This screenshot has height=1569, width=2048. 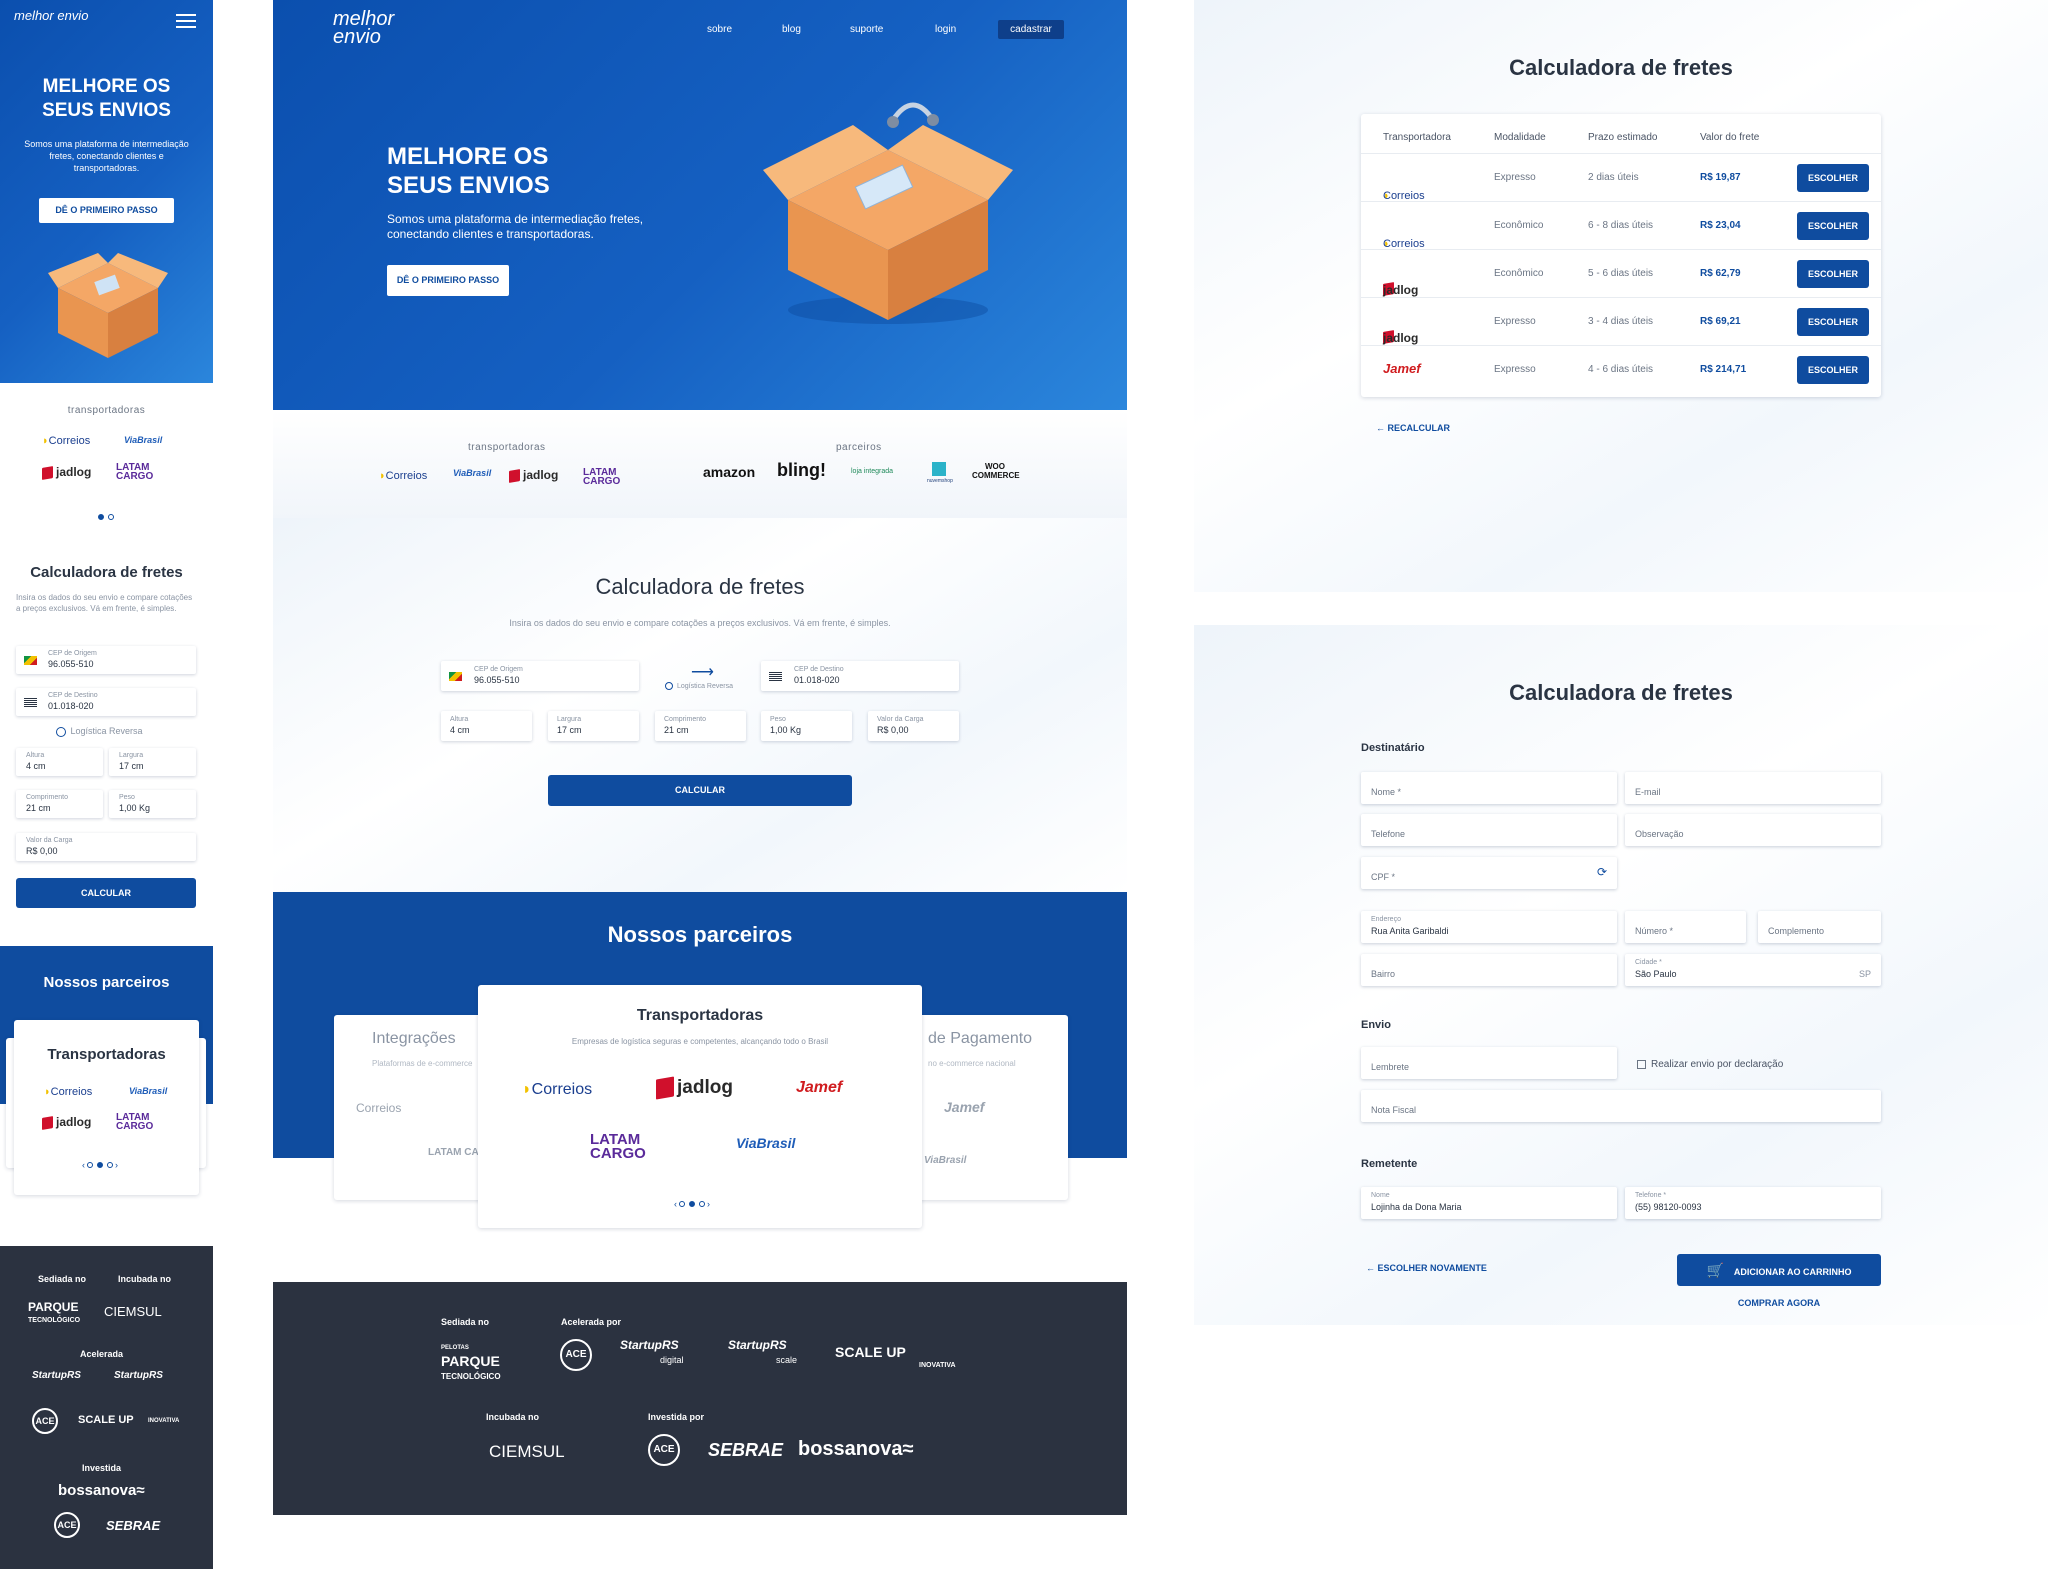 I want to click on mobile-reverse-toggle: Logística Reversa, so click(x=98, y=731).